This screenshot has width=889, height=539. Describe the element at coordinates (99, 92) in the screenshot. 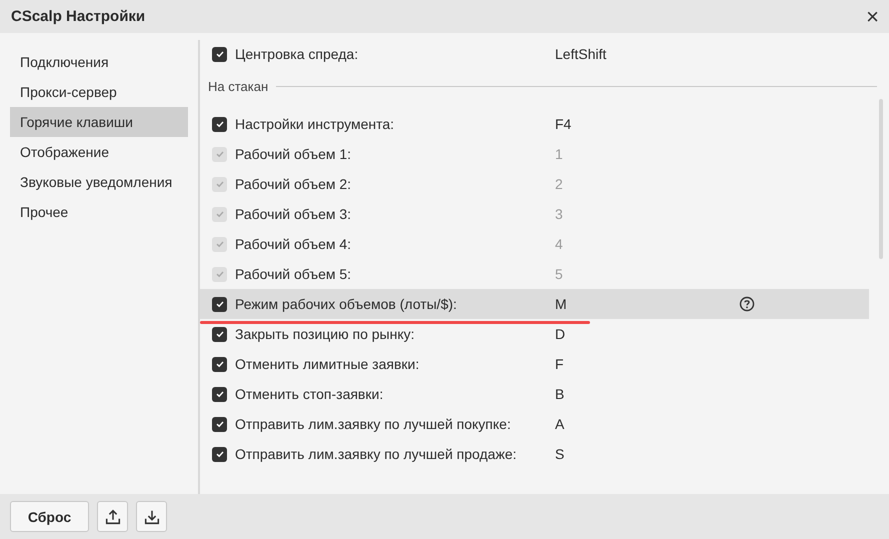

I see `sidebar-item: Прокси-сервер` at that location.